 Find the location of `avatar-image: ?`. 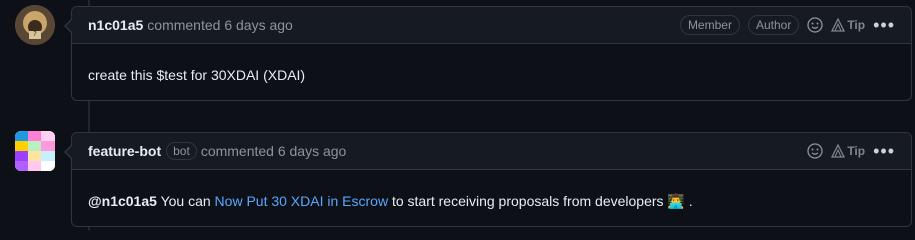

avatar-image: ? is located at coordinates (35, 25).